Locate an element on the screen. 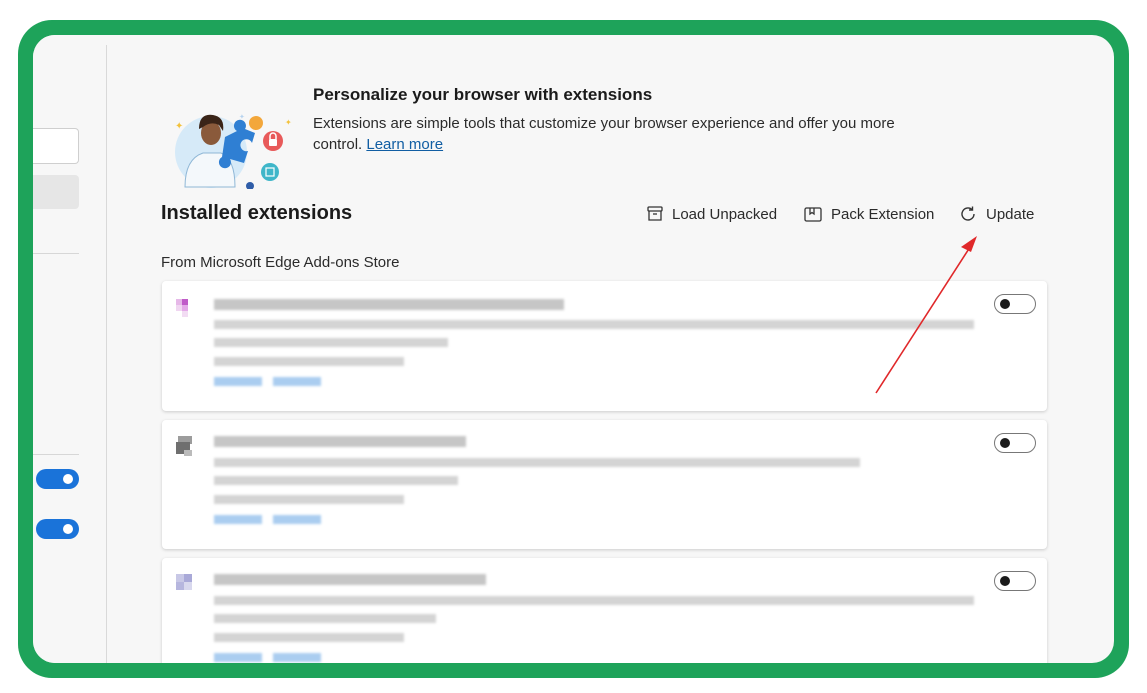 The height and width of the screenshot is (693, 1147). load-unpacked-button: Load Unpacked is located at coordinates (711, 214).